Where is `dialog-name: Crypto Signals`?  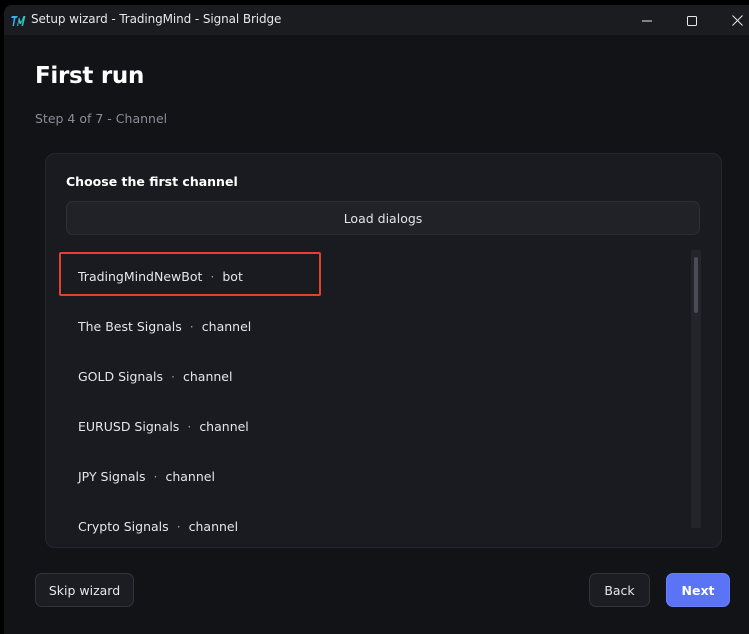 dialog-name: Crypto Signals is located at coordinates (123, 526).